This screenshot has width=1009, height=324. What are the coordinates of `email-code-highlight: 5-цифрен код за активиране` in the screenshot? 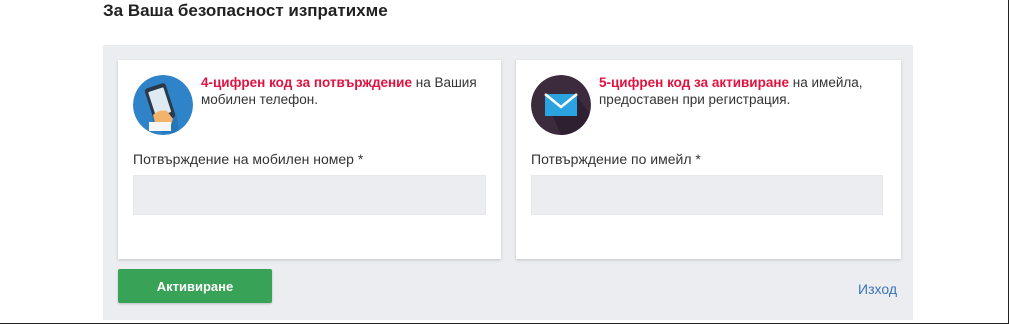 It's located at (694, 82).